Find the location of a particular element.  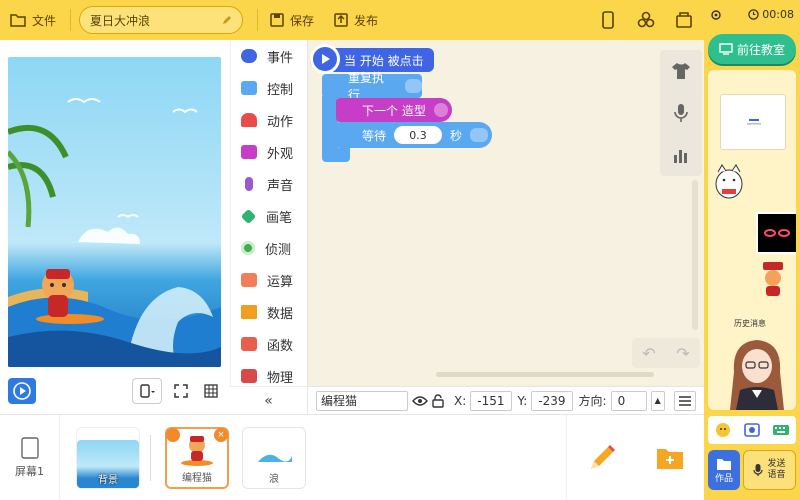

category-sound: 声音 is located at coordinates (269, 184).